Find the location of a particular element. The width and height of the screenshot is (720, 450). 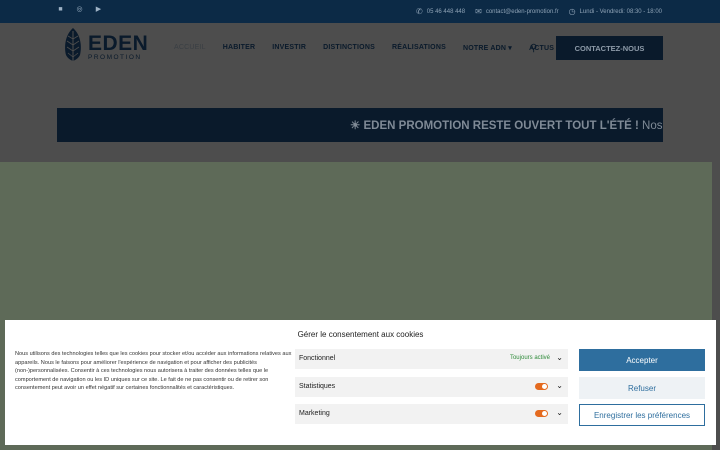

social-links: ■ ◎ ▶ is located at coordinates (79, 9).